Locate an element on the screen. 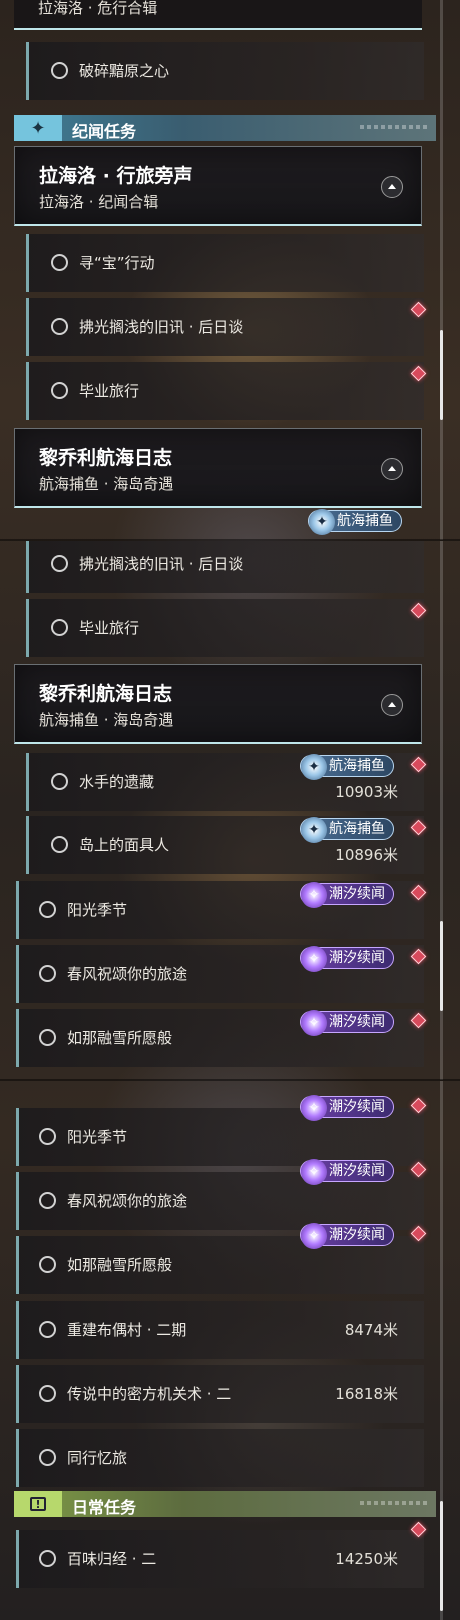 The image size is (460, 1620). quest-group-subtitle: 航海捕鱼 · 海岛奇遇 is located at coordinates (106, 720).